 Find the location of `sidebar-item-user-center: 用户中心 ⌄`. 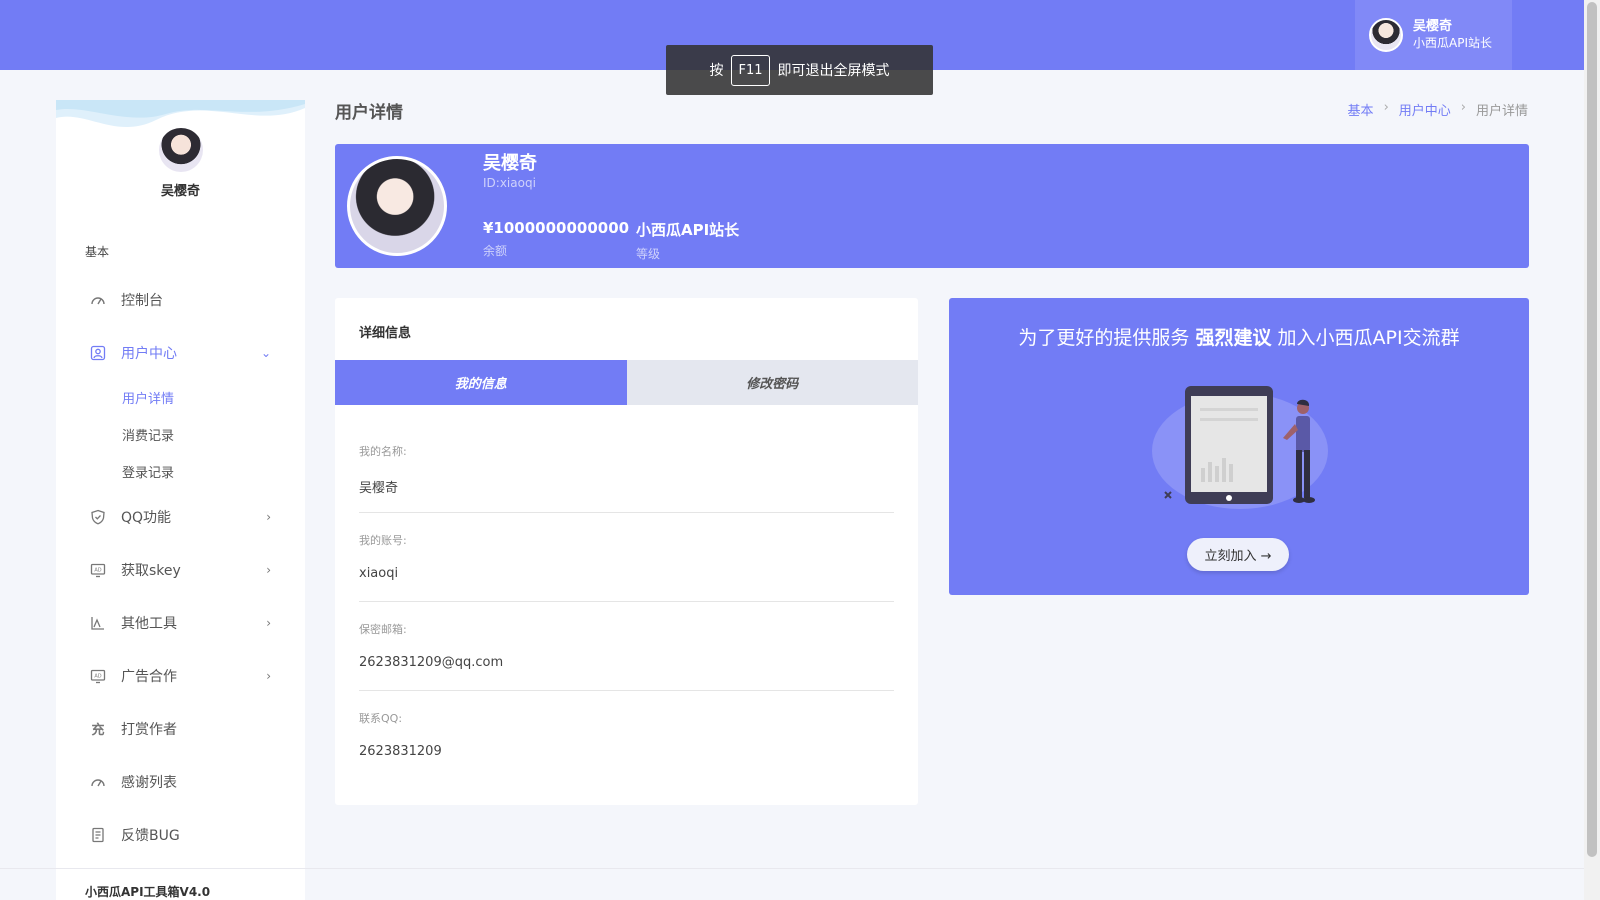

sidebar-item-user-center: 用户中心 ⌄ is located at coordinates (180, 352).